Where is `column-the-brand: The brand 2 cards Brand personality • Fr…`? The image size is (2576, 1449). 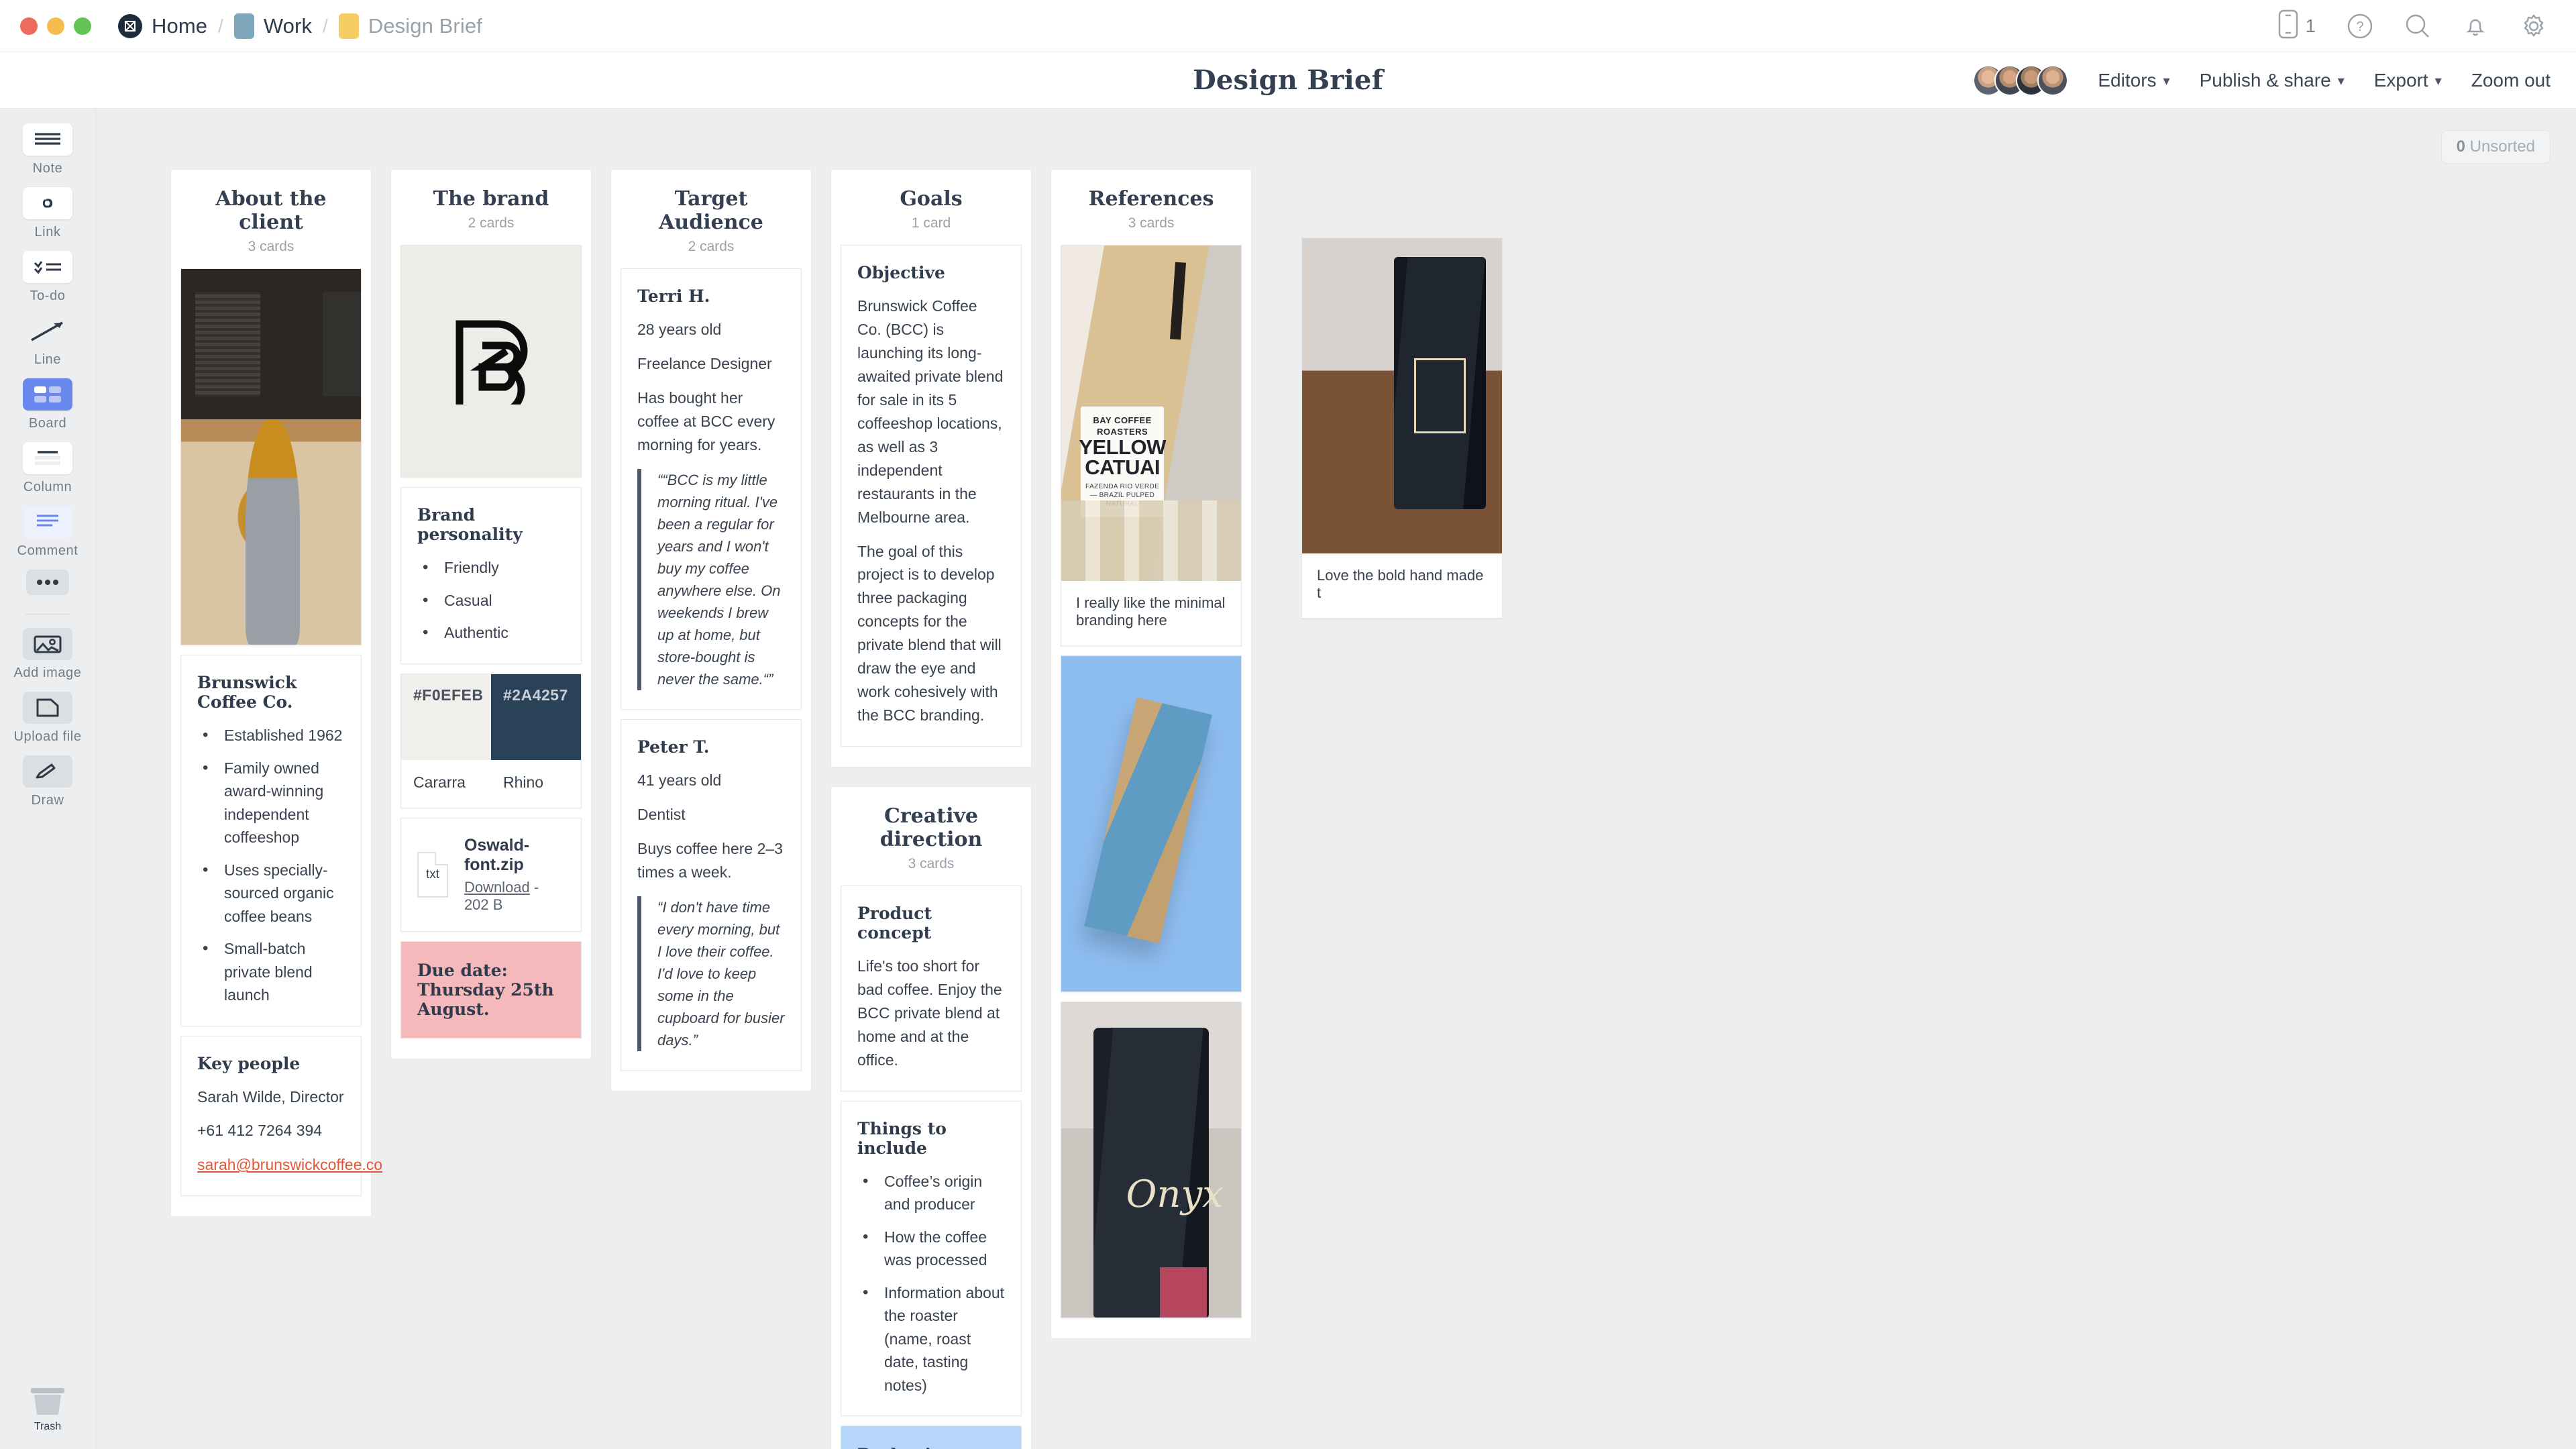 column-the-brand: The brand 2 cards Brand personality • Fr… is located at coordinates (491, 809).